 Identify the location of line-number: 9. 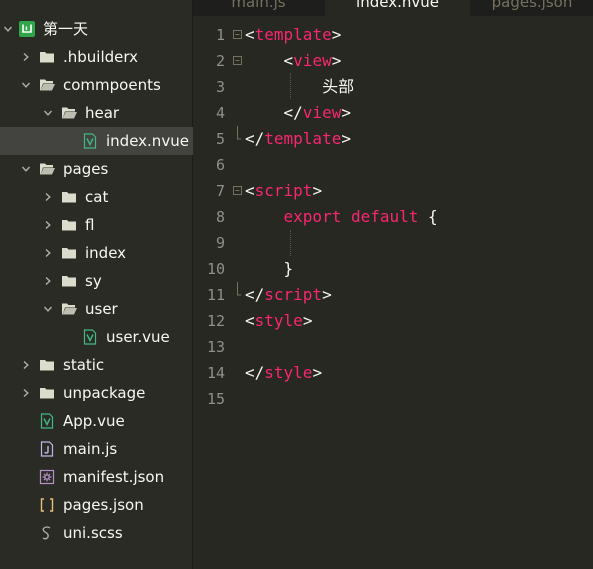
(220, 243).